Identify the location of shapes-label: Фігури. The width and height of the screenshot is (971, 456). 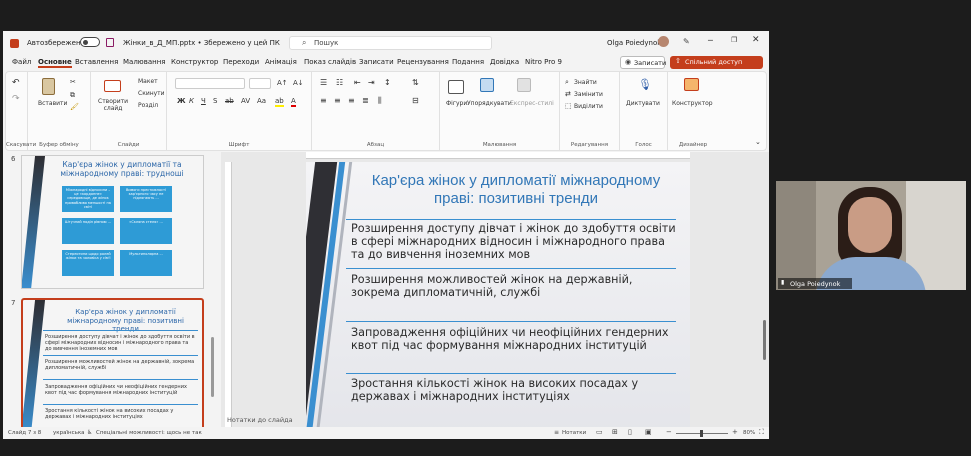
(456, 103).